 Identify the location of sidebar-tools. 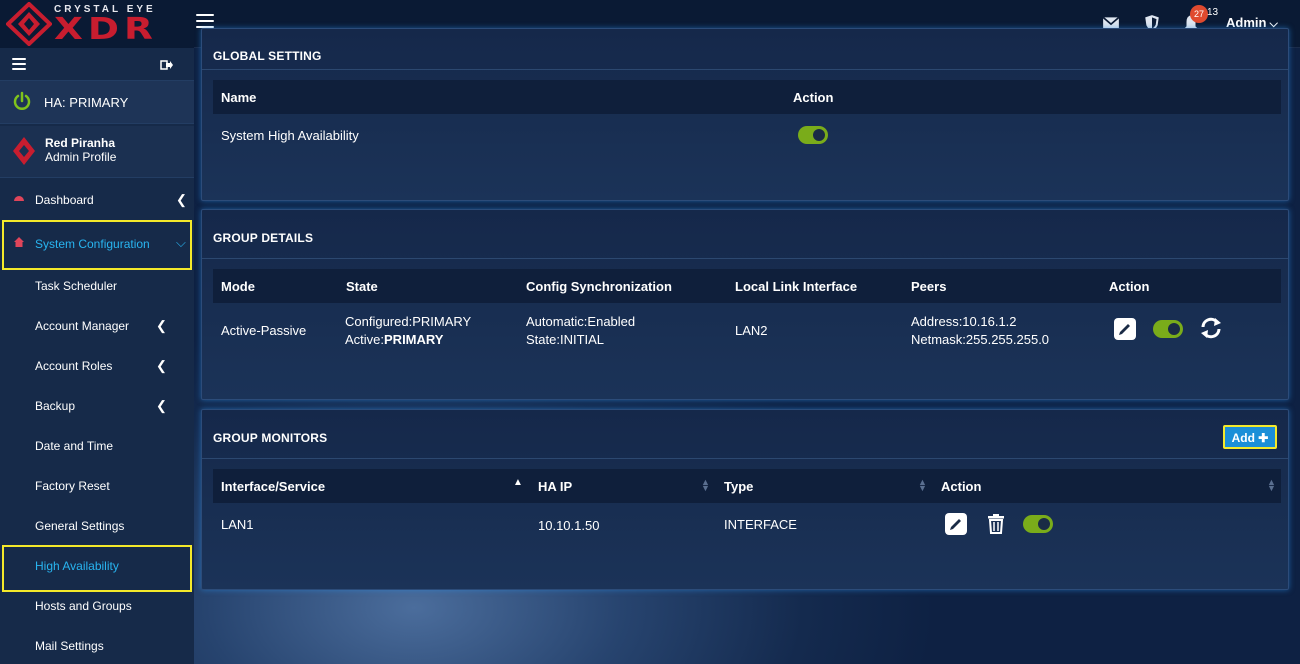
(97, 64).